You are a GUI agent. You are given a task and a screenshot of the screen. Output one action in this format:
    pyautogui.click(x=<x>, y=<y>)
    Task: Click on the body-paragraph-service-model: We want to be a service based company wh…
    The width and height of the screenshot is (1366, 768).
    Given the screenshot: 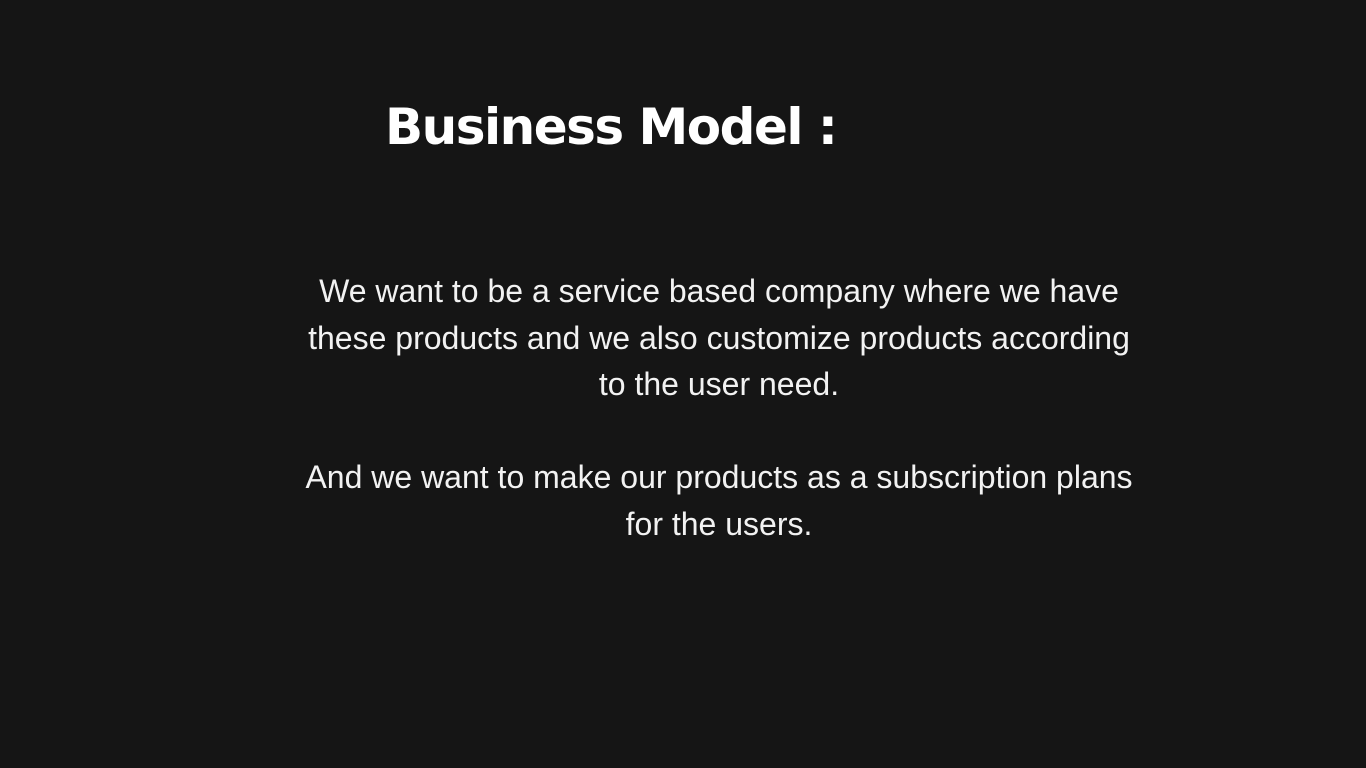 What is the action you would take?
    pyautogui.click(x=719, y=337)
    